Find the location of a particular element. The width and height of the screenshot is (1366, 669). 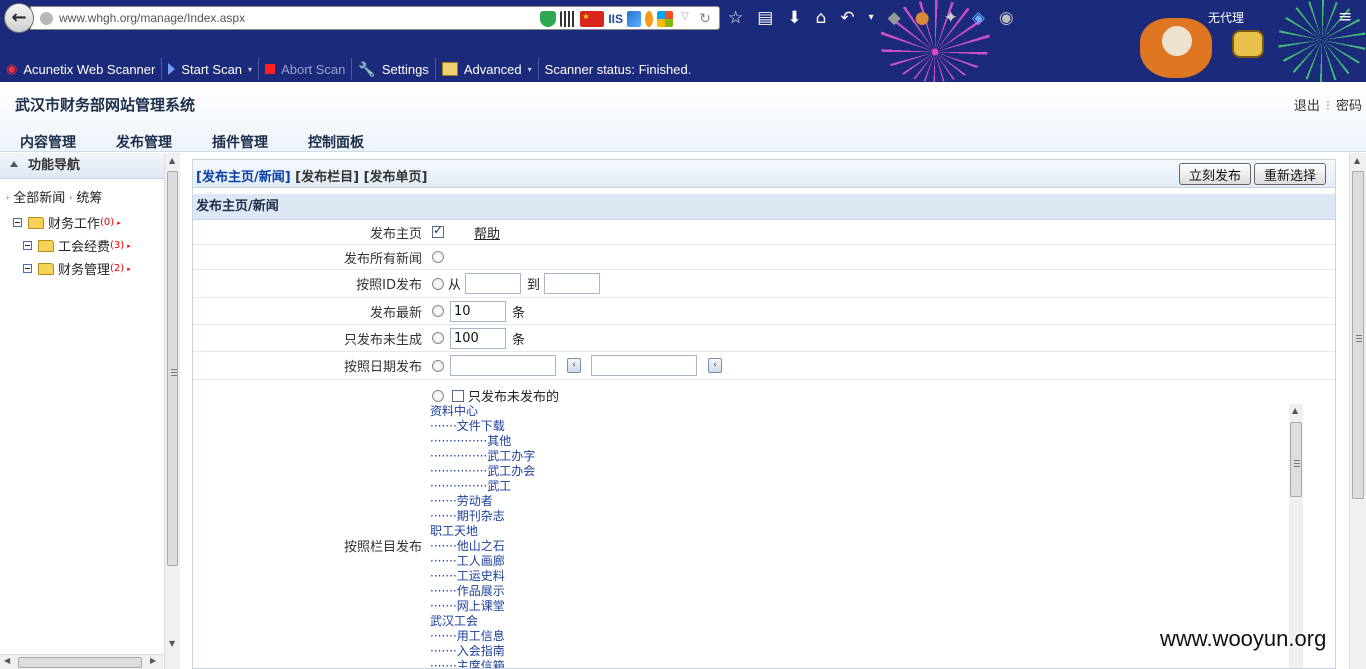

list-item: ·······网上课堂 is located at coordinates (867, 606).